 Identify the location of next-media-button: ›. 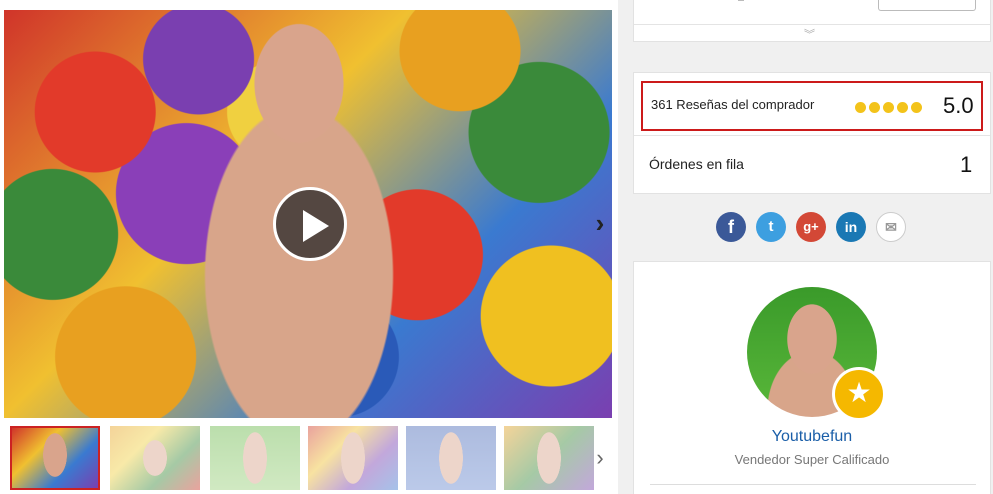
(600, 223).